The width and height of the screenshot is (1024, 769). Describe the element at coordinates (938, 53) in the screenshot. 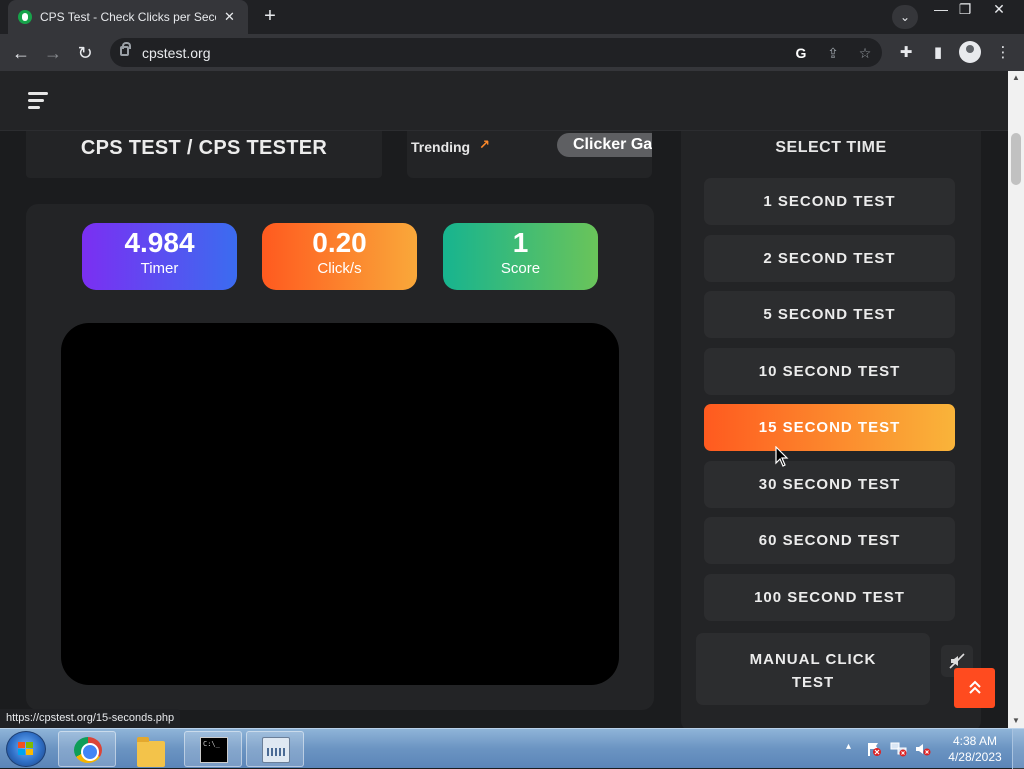

I see `side-panel-icon: ▮` at that location.